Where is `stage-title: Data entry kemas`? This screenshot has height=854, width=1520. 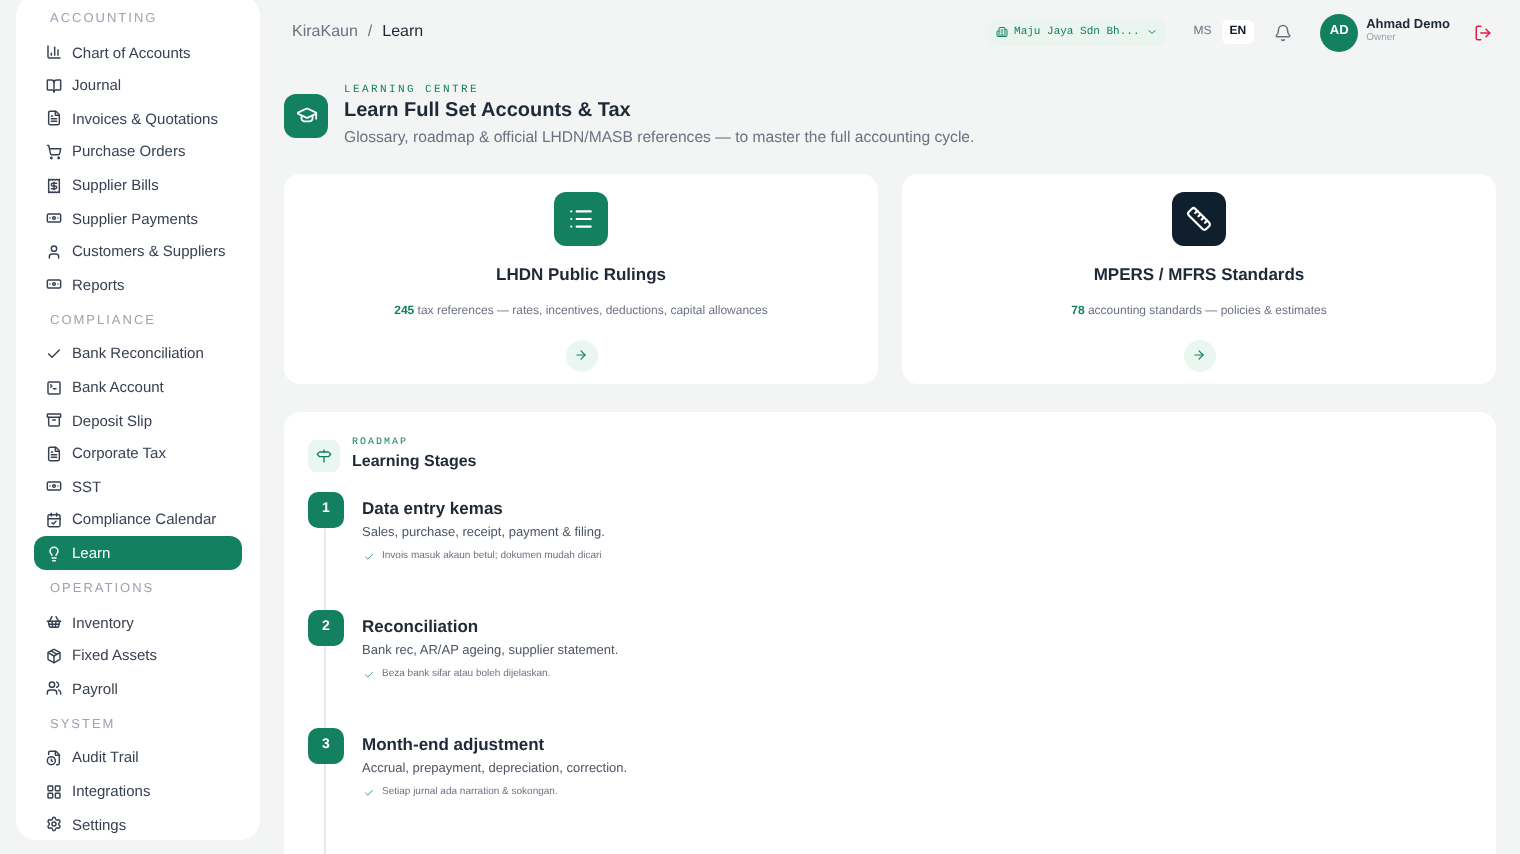 stage-title: Data entry kemas is located at coordinates (433, 508).